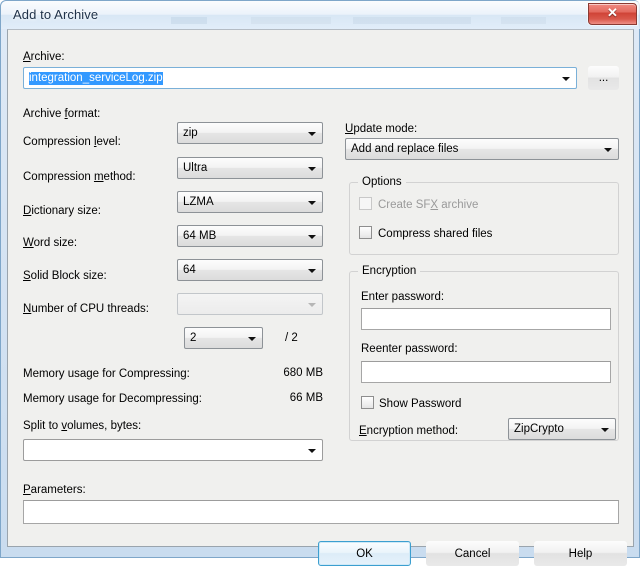 The width and height of the screenshot is (640, 566). Describe the element at coordinates (428, 205) in the screenshot. I see `create-sfx-label: Create SFX archive` at that location.